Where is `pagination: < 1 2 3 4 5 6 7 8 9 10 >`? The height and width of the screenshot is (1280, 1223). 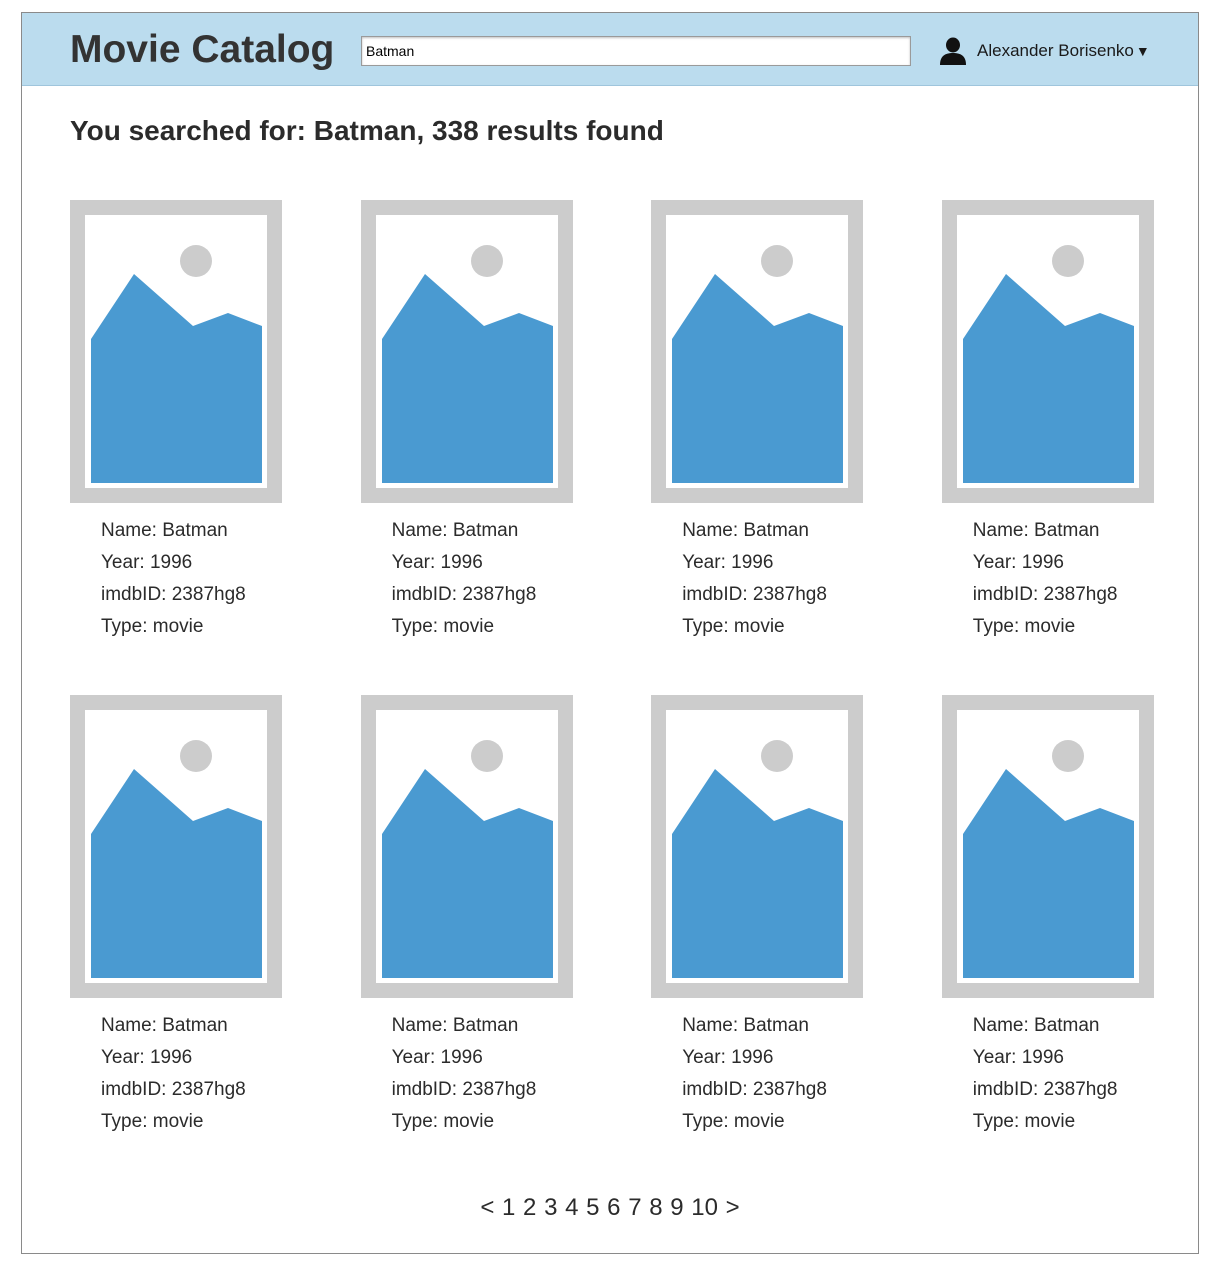 pagination: < 1 2 3 4 5 6 7 8 9 10 > is located at coordinates (610, 1208).